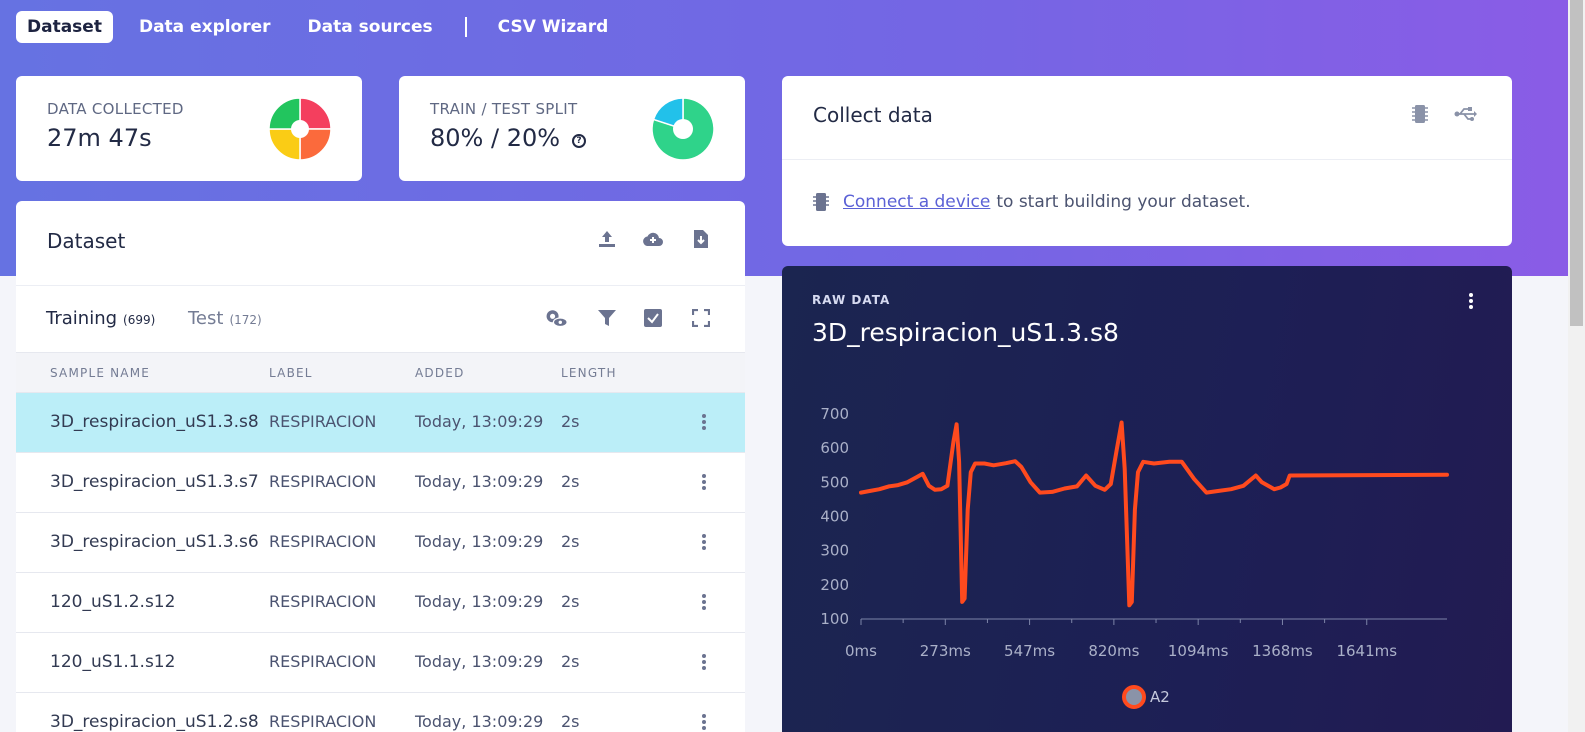 The width and height of the screenshot is (1585, 732). Describe the element at coordinates (1420, 114) in the screenshot. I see `device-chip-icon` at that location.